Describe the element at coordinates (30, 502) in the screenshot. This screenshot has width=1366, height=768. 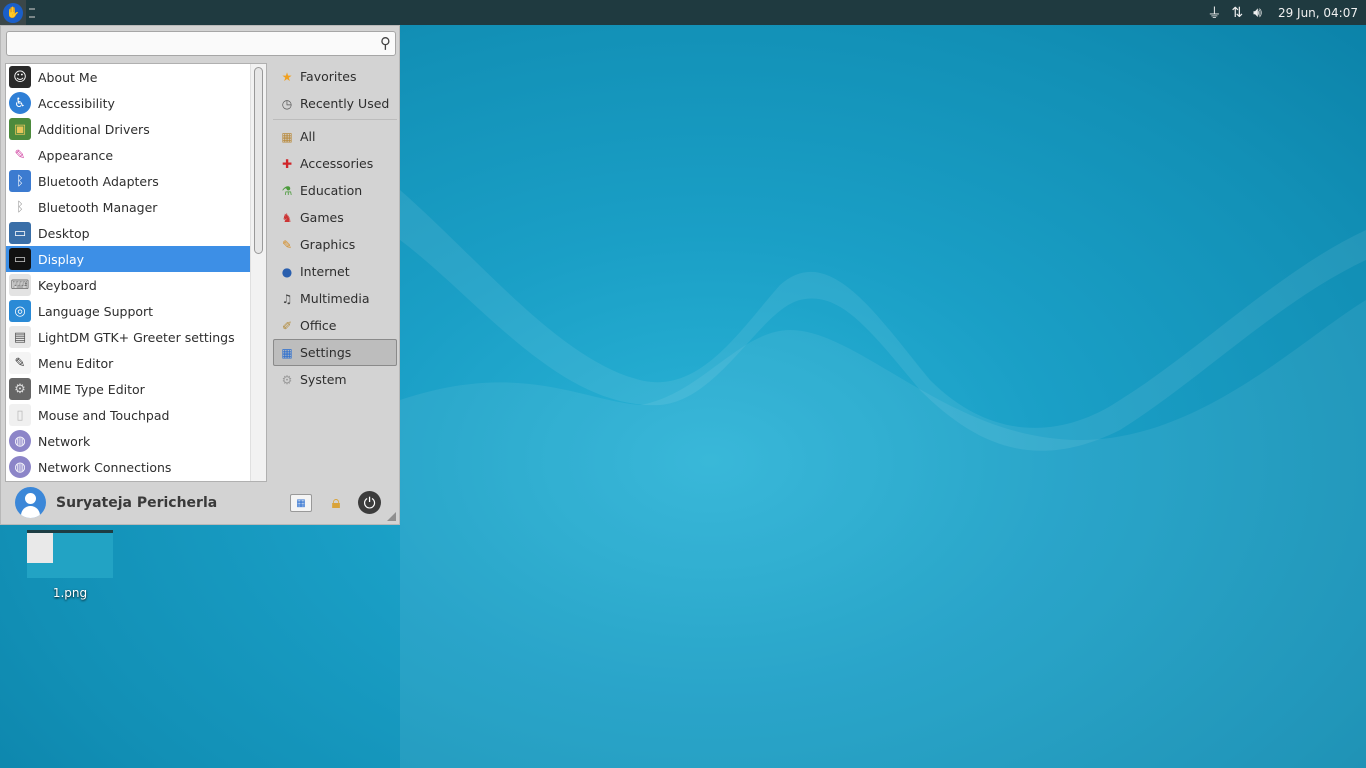
I see `user-avatar` at that location.